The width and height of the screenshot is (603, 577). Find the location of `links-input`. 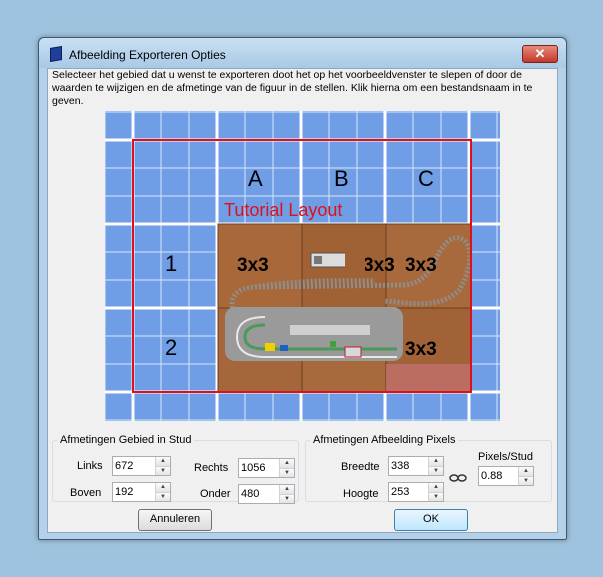

links-input is located at coordinates (133, 465).